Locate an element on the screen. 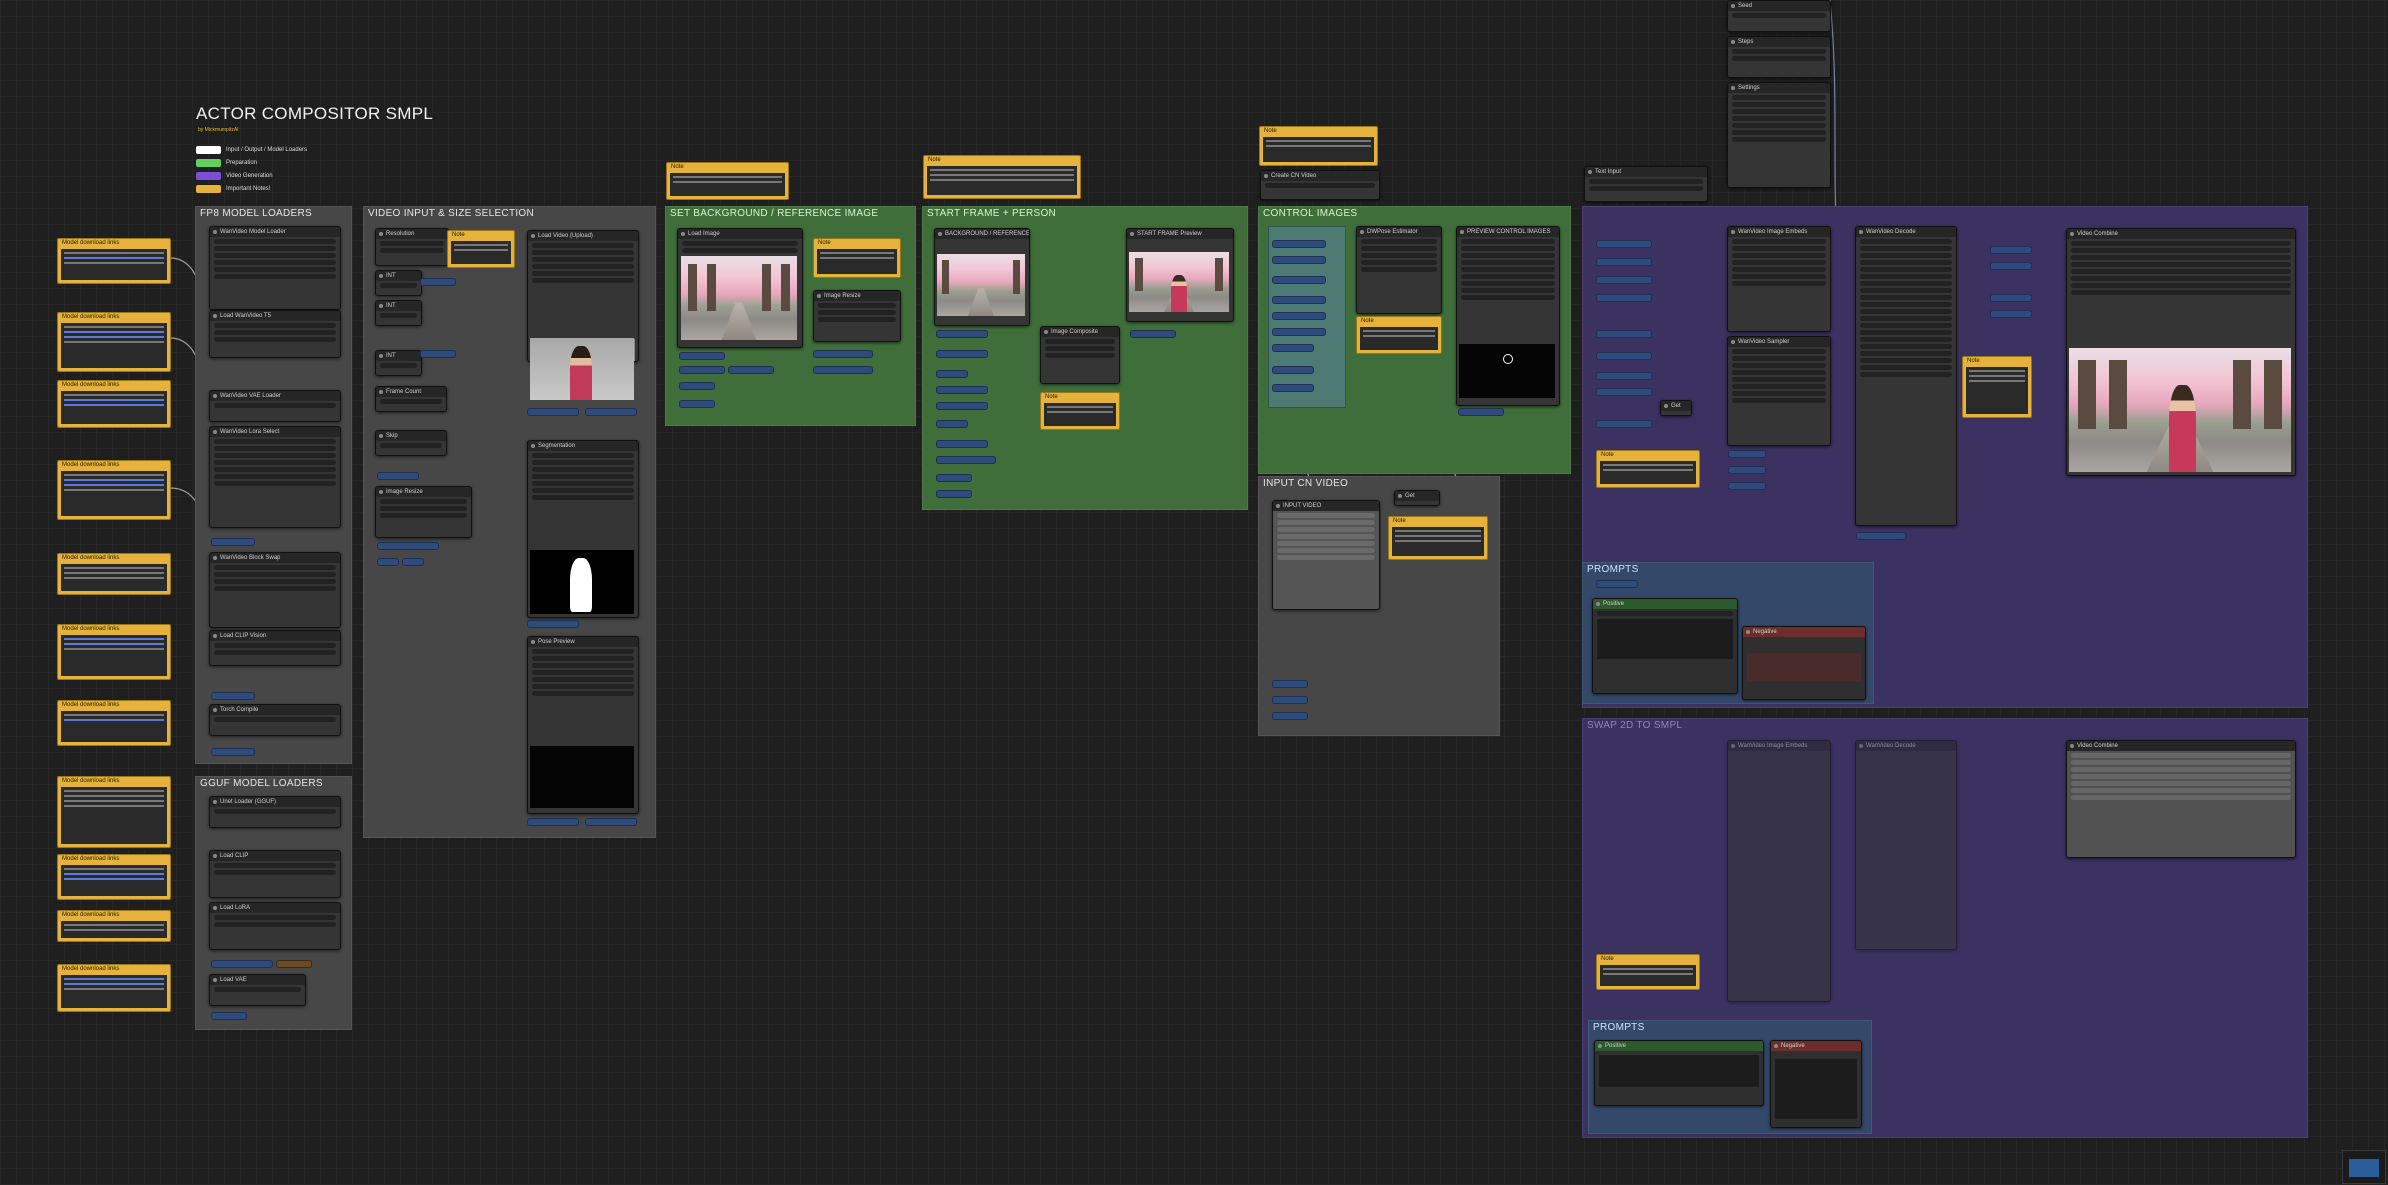 The image size is (2388, 1185). node-top-1: Seed is located at coordinates (1779, 16).